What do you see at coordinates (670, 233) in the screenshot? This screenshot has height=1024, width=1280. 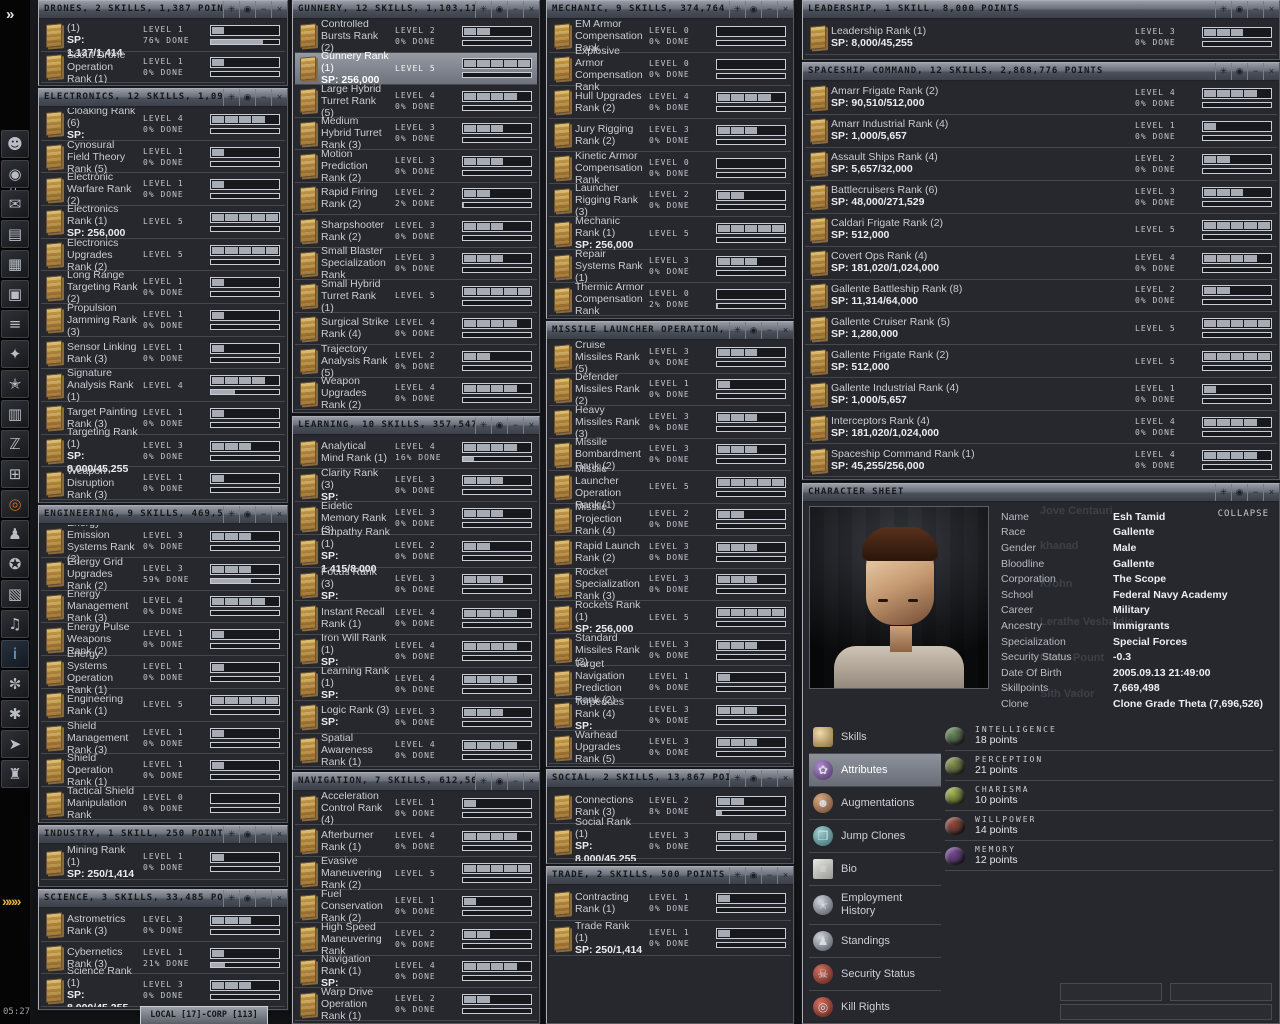 I see `skill-row: Mechanic Rank (1) SP: 256,000 LEVEL 5` at bounding box center [670, 233].